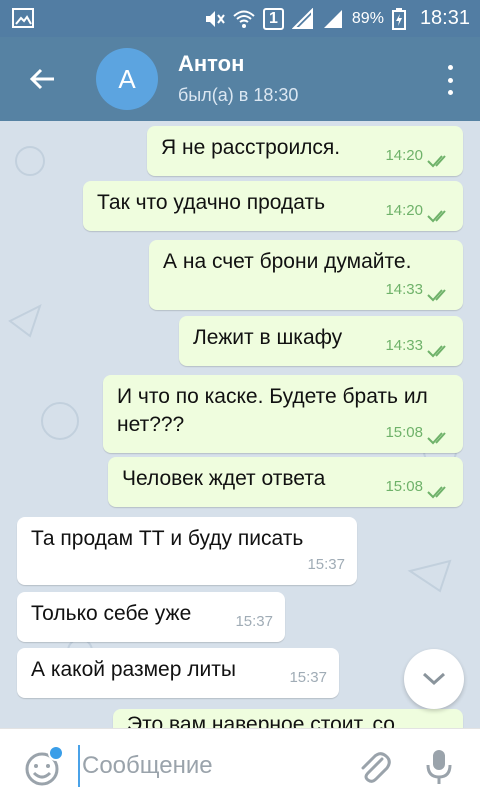 The height and width of the screenshot is (800, 480). What do you see at coordinates (187, 551) in the screenshot?
I see `message-bubble-incoming: Та продам ТТ и буду писать 15:37` at bounding box center [187, 551].